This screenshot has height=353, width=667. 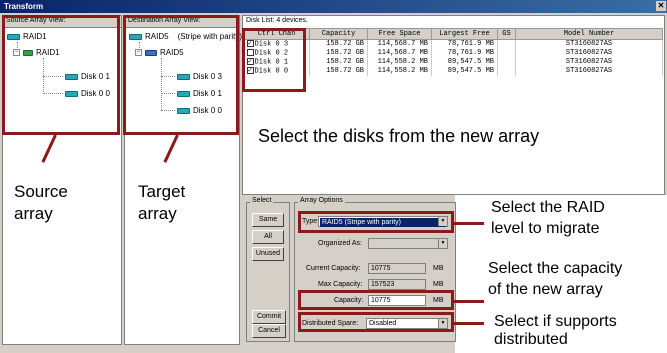 I want to click on organized-as-label: Organized As:, so click(x=340, y=243).